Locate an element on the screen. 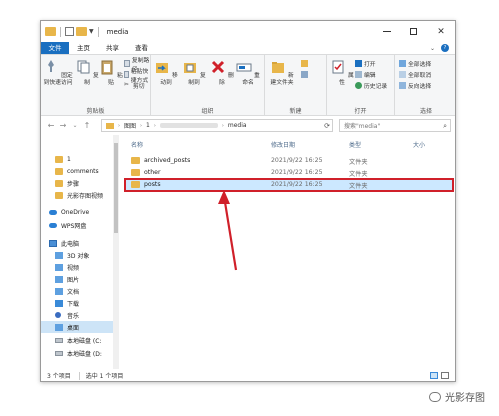  new-item-icon is located at coordinates (304, 63).